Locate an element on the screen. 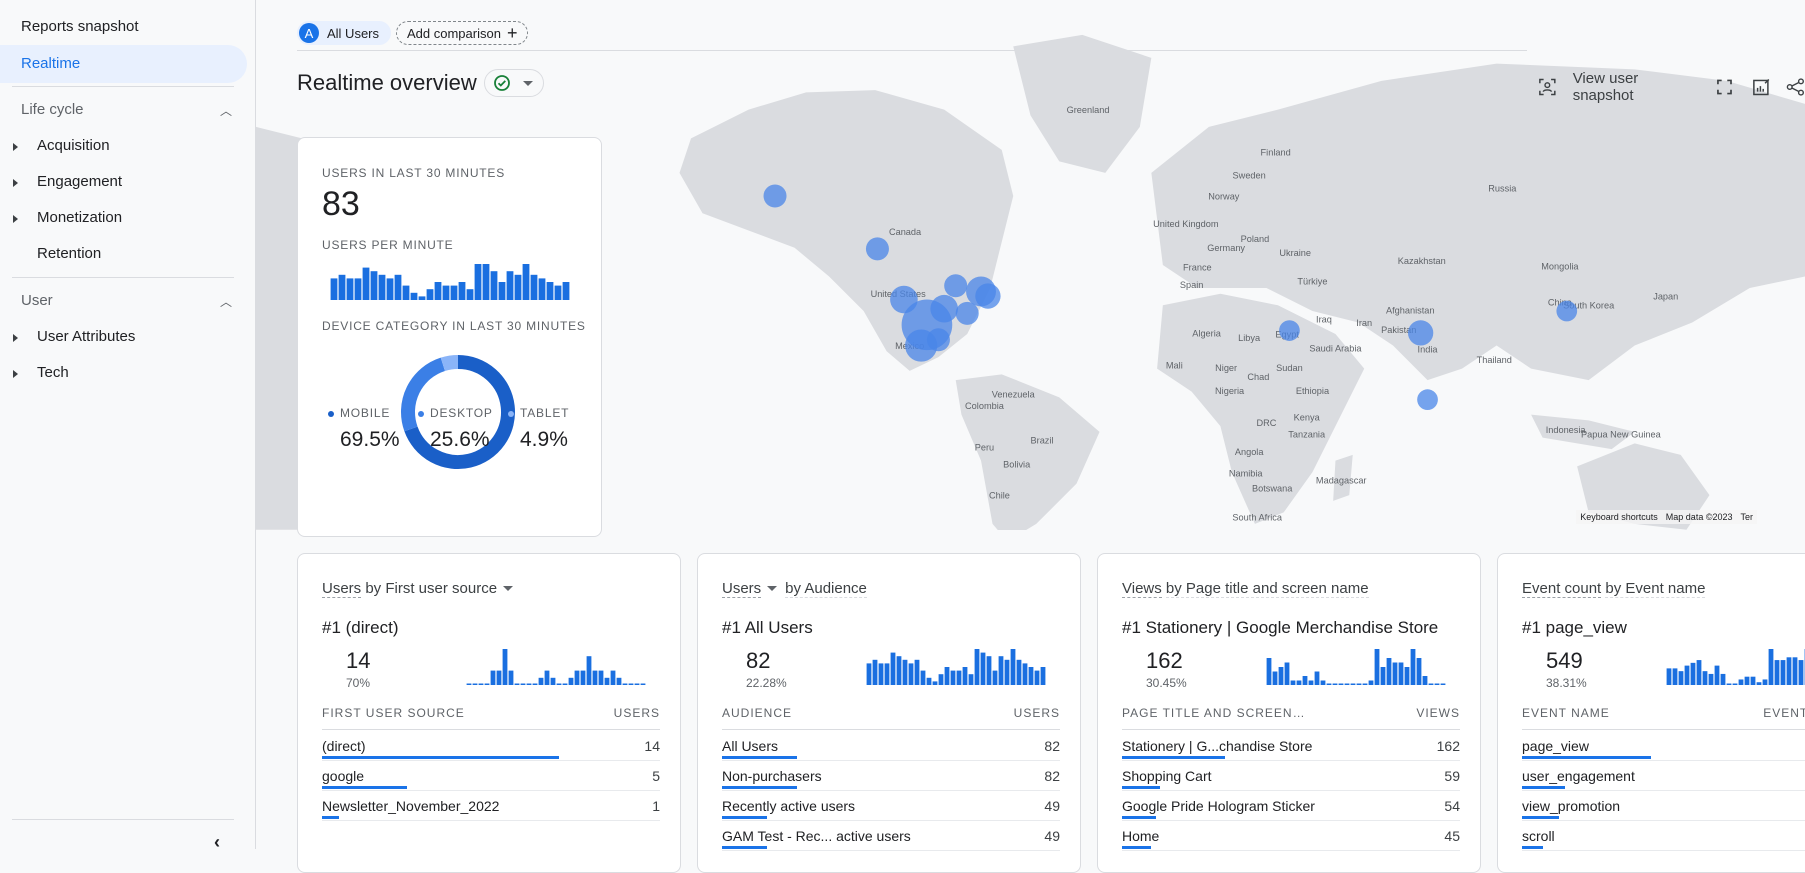 The height and width of the screenshot is (873, 1805). table-row: Newsletter_November_20221 is located at coordinates (491, 806).